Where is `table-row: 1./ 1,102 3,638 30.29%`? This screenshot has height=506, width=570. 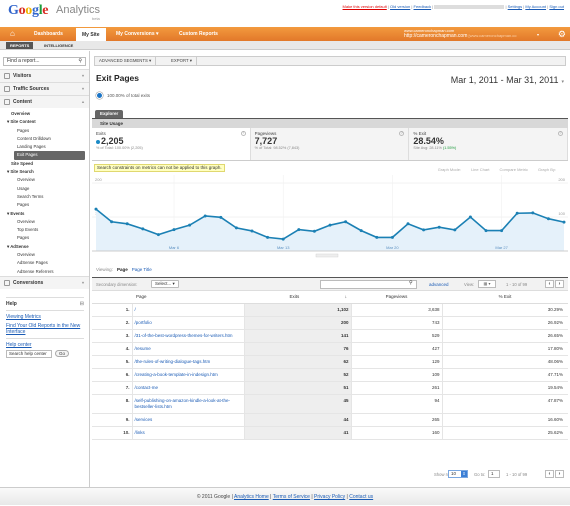
table-row: 1./ 1,102 3,638 30.29% is located at coordinates (330, 310).